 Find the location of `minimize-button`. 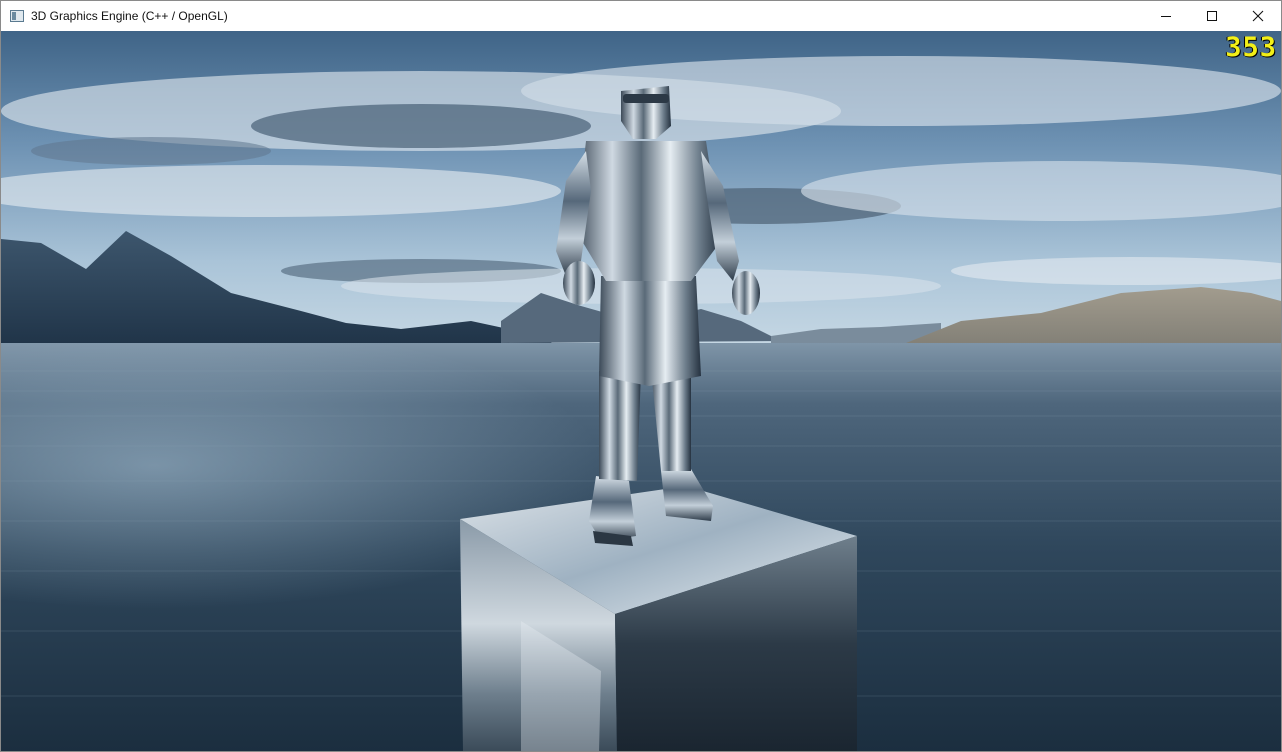

minimize-button is located at coordinates (1166, 16).